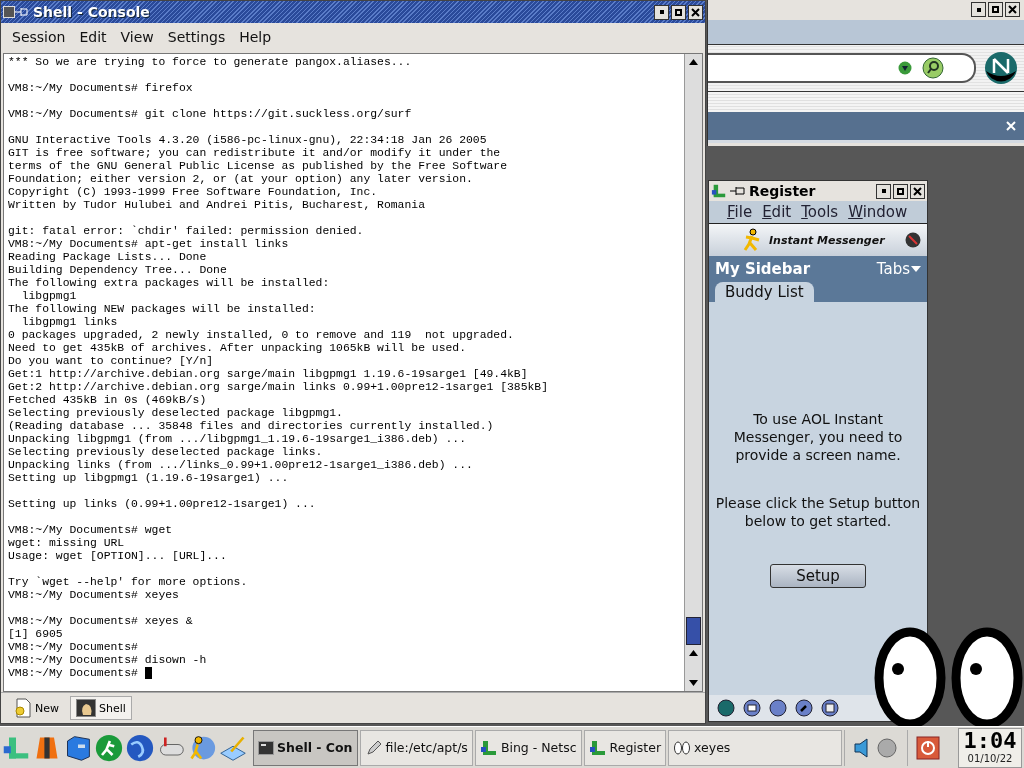 Image resolution: width=1024 pixels, height=768 pixels. Describe the element at coordinates (373, 747) in the screenshot. I see `pencil-icon` at that location.